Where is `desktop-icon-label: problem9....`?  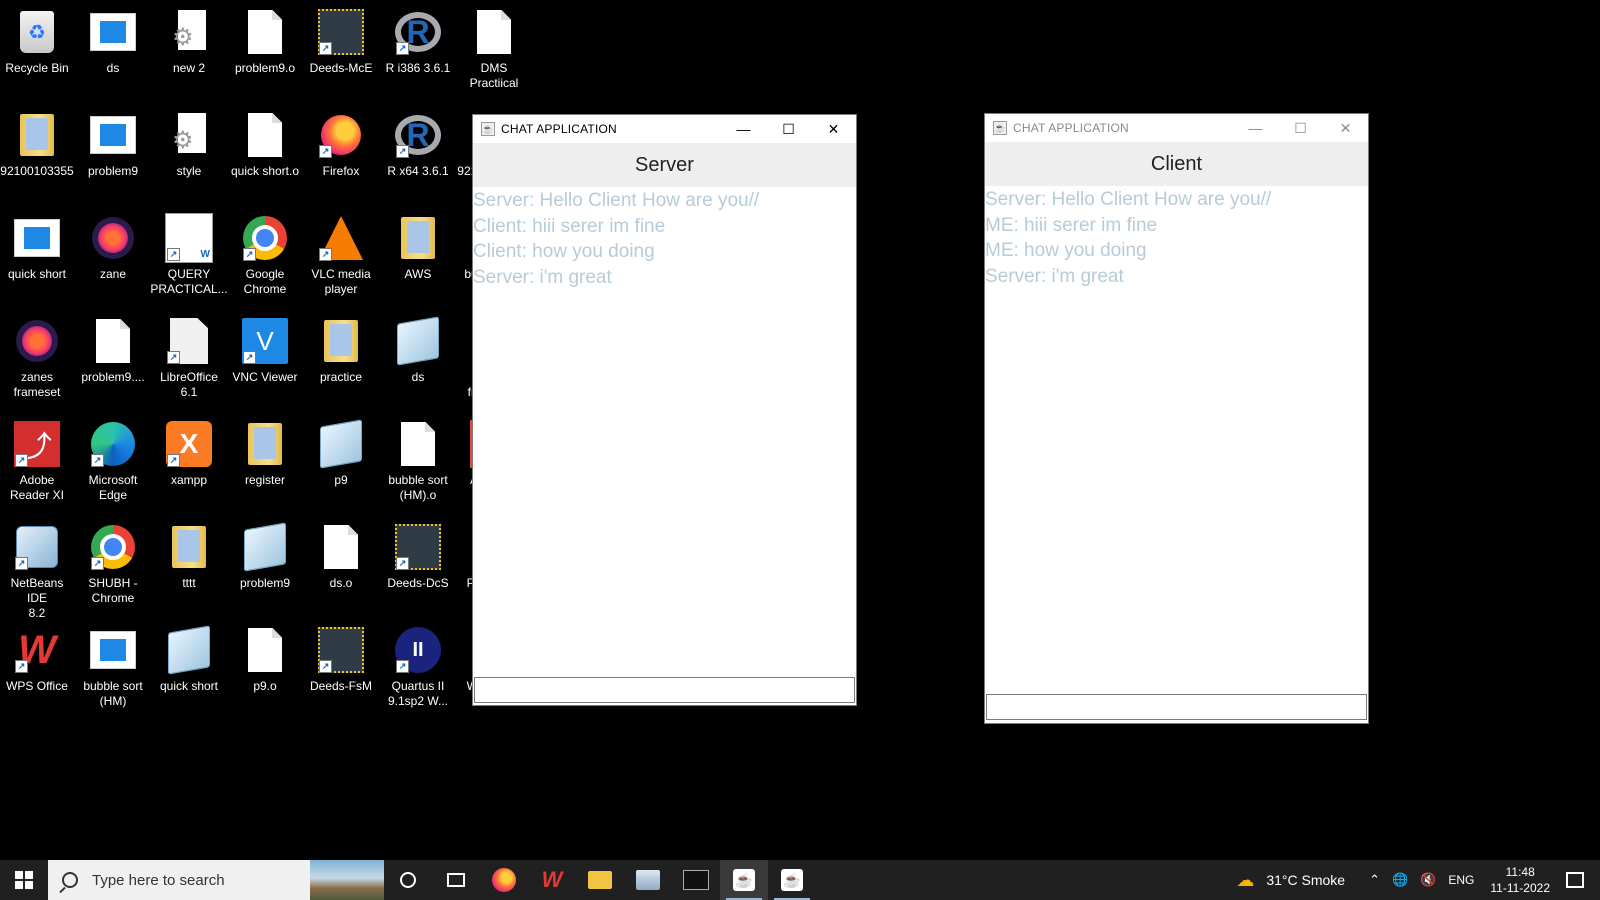
desktop-icon-label: problem9.... is located at coordinates (113, 377).